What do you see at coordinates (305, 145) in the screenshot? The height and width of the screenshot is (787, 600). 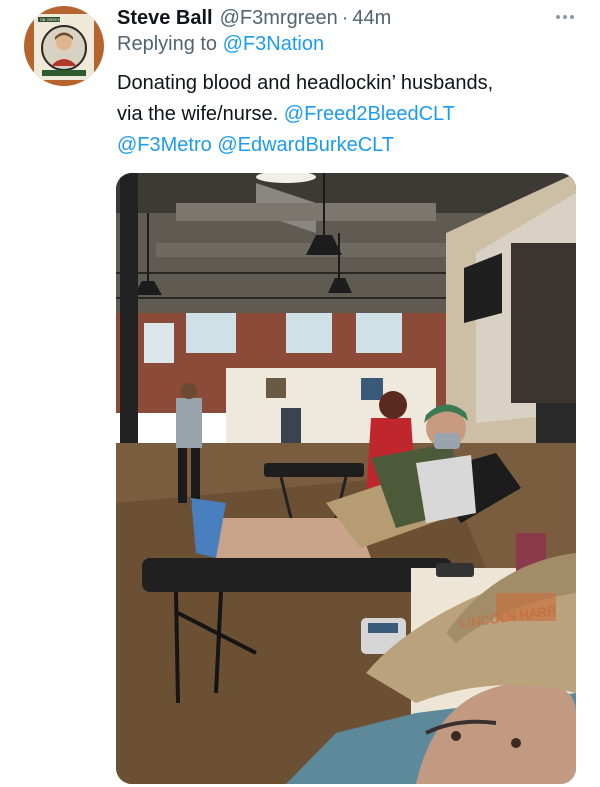 I see `mention-edwardburke: @EdwardBurkeCLT` at bounding box center [305, 145].